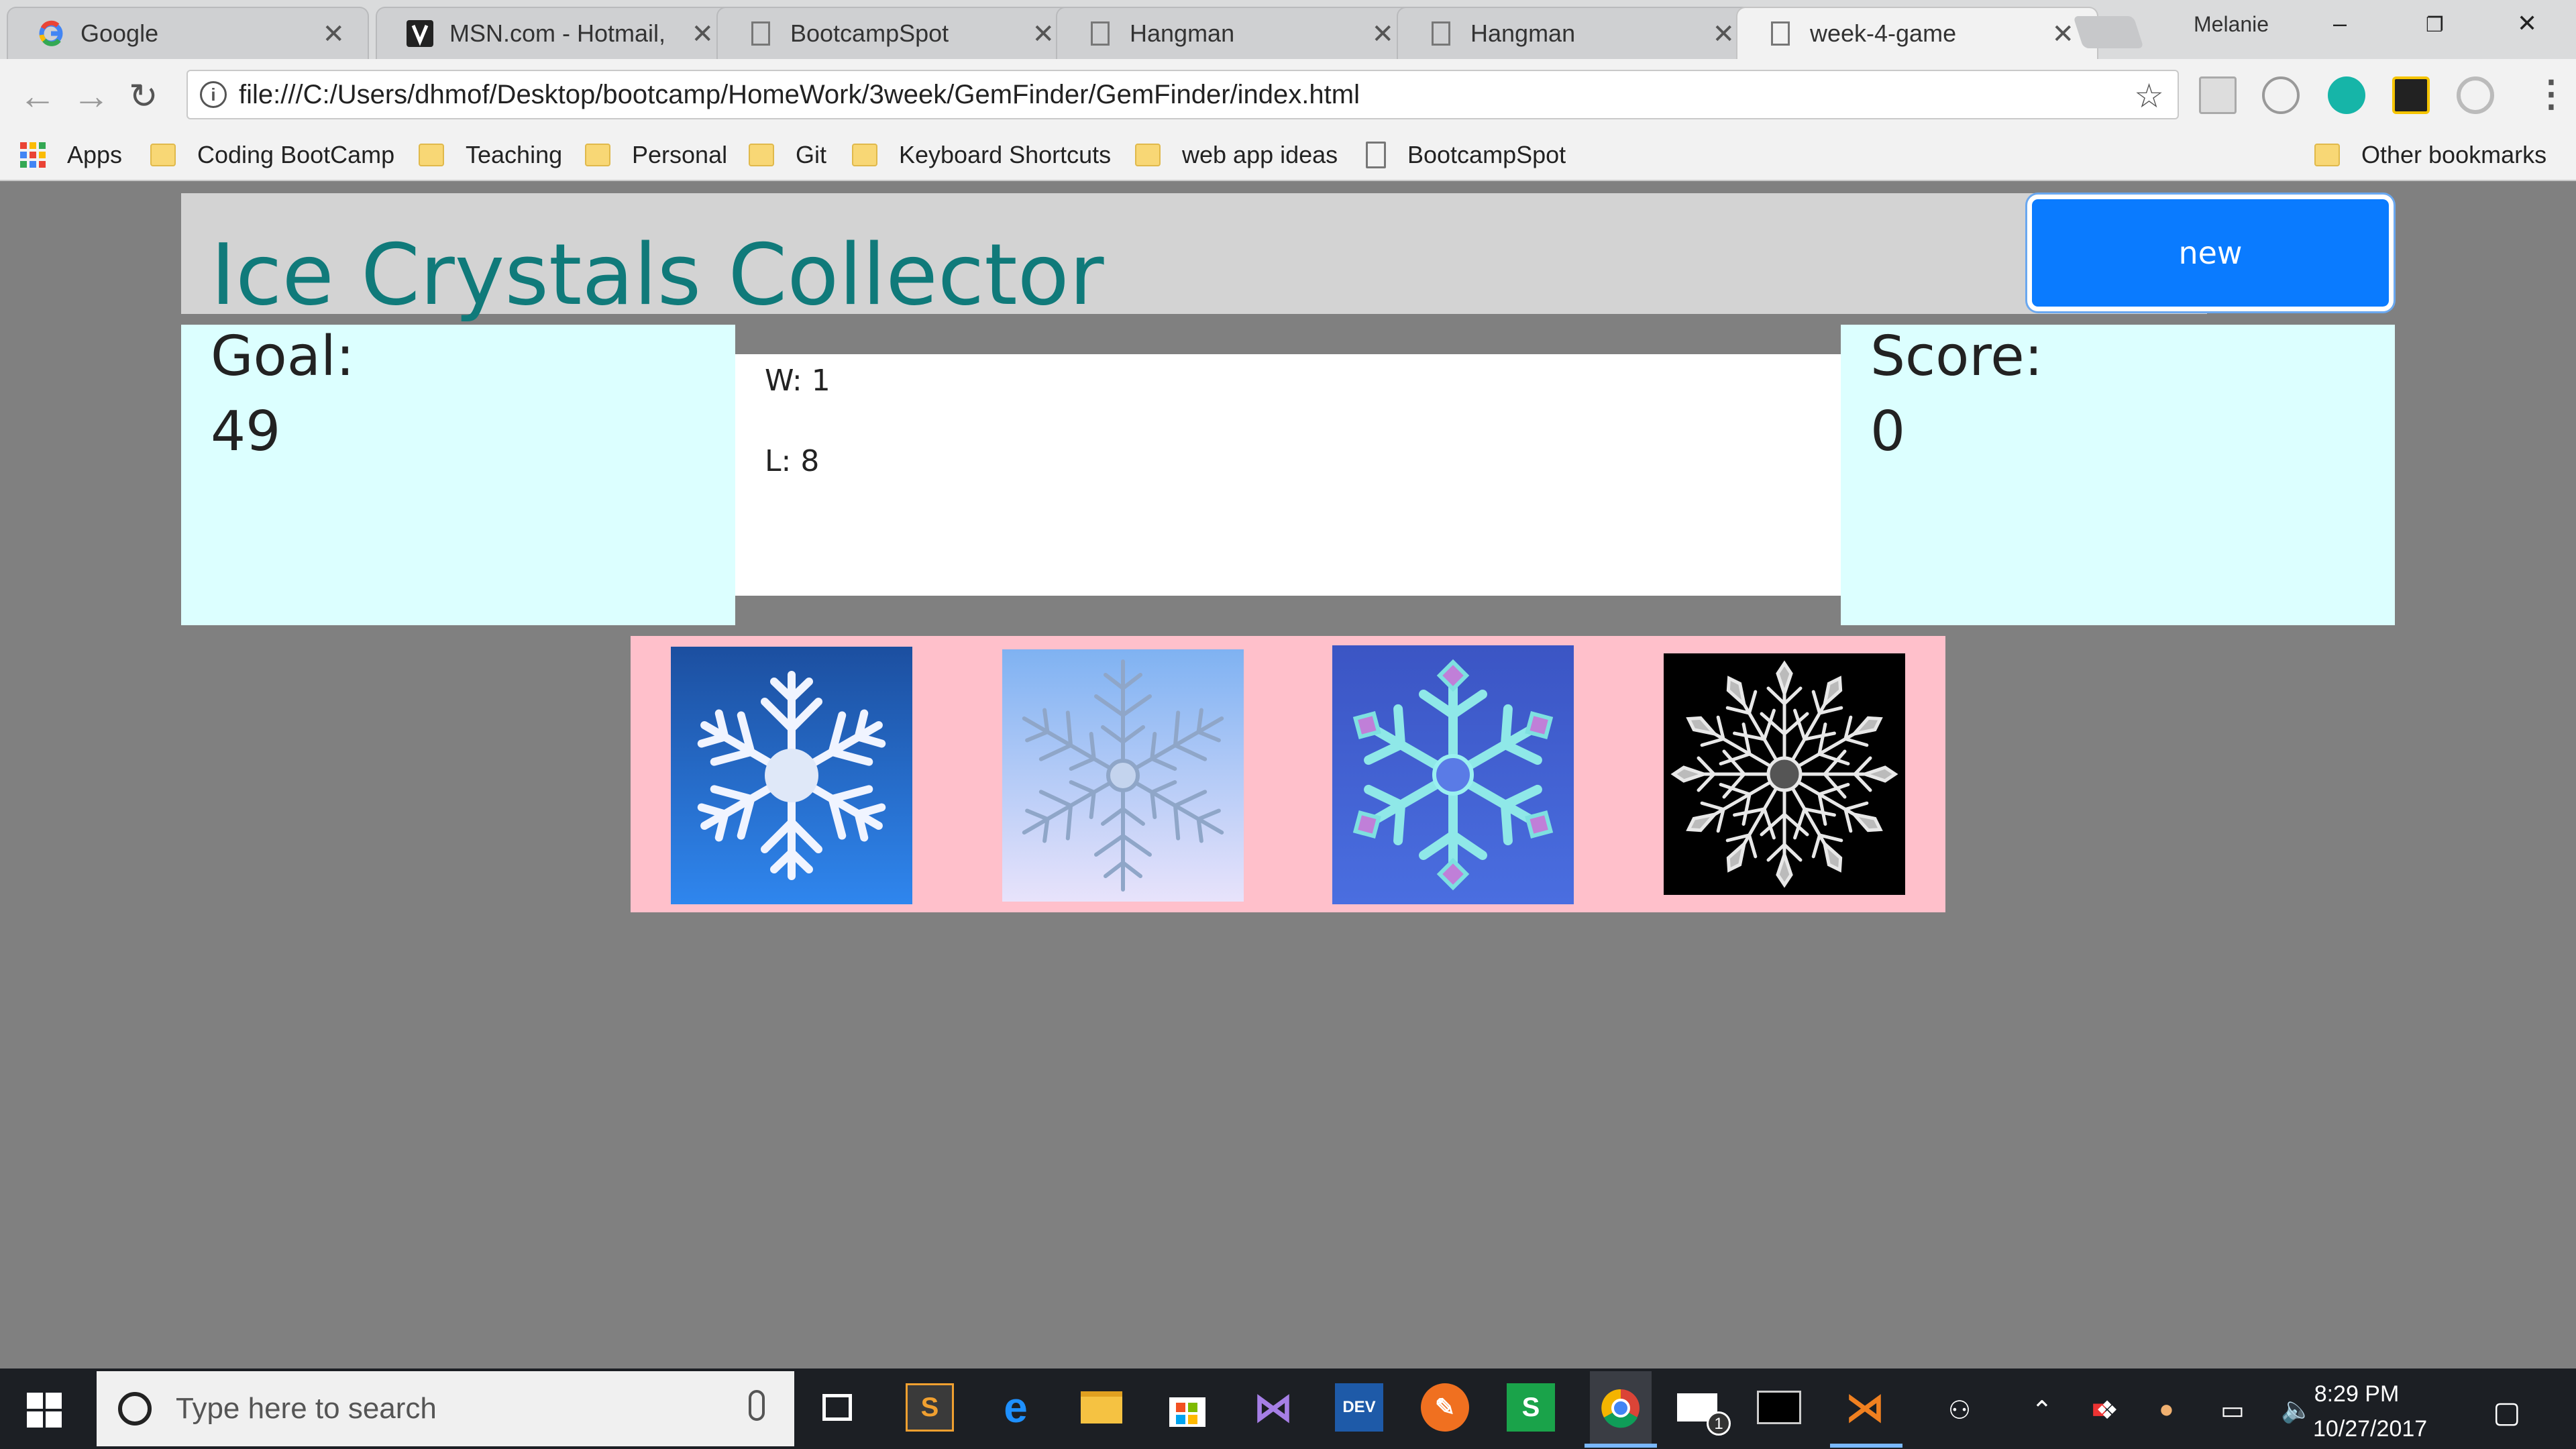  What do you see at coordinates (2281, 95) in the screenshot?
I see `extension-icon` at bounding box center [2281, 95].